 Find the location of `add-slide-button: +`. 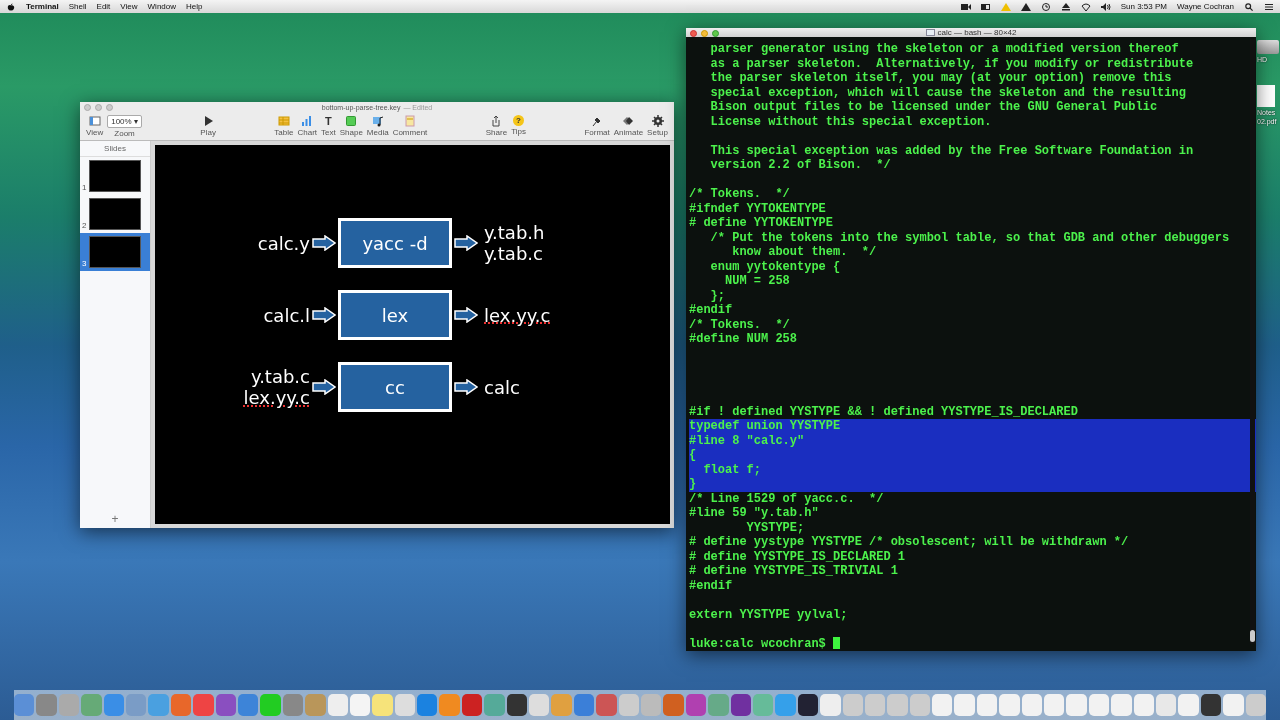

add-slide-button: + is located at coordinates (115, 519).